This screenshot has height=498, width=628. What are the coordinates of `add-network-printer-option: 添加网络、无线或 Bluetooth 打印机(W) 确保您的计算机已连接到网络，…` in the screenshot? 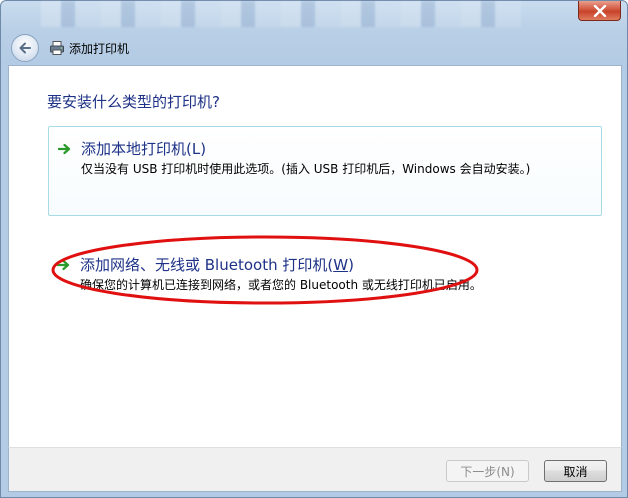 It's located at (325, 273).